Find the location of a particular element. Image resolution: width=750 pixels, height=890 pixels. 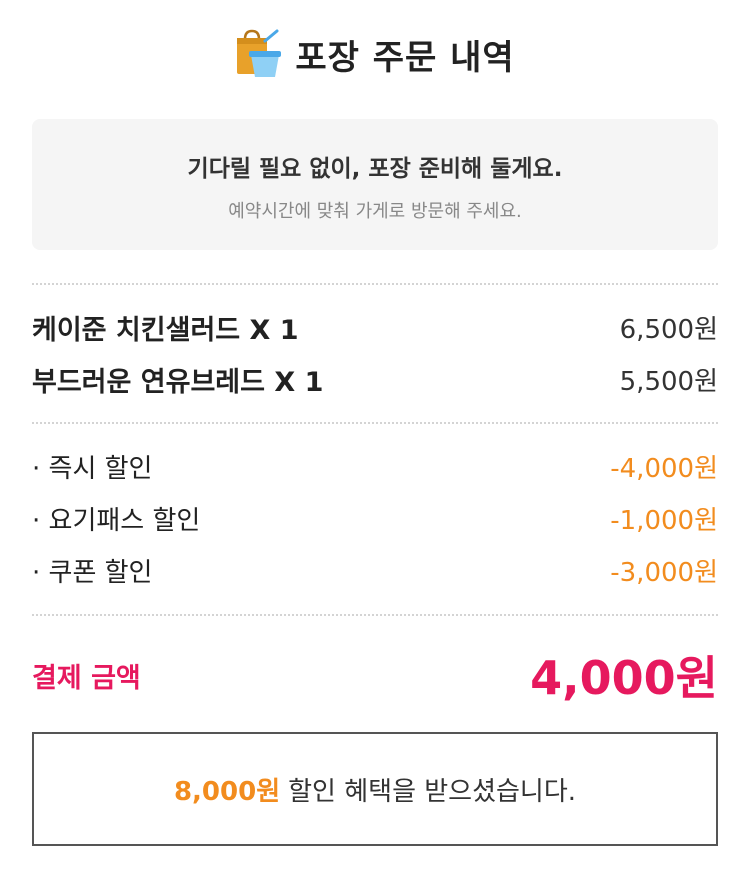

discount-row: · 즉시 할인 -4,000원 is located at coordinates (375, 466).